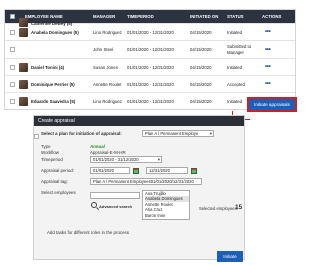 Image resolution: width=320 pixels, height=265 pixels. Describe the element at coordinates (107, 84) in the screenshot. I see `manager-cell: Annette Roulet` at that location.